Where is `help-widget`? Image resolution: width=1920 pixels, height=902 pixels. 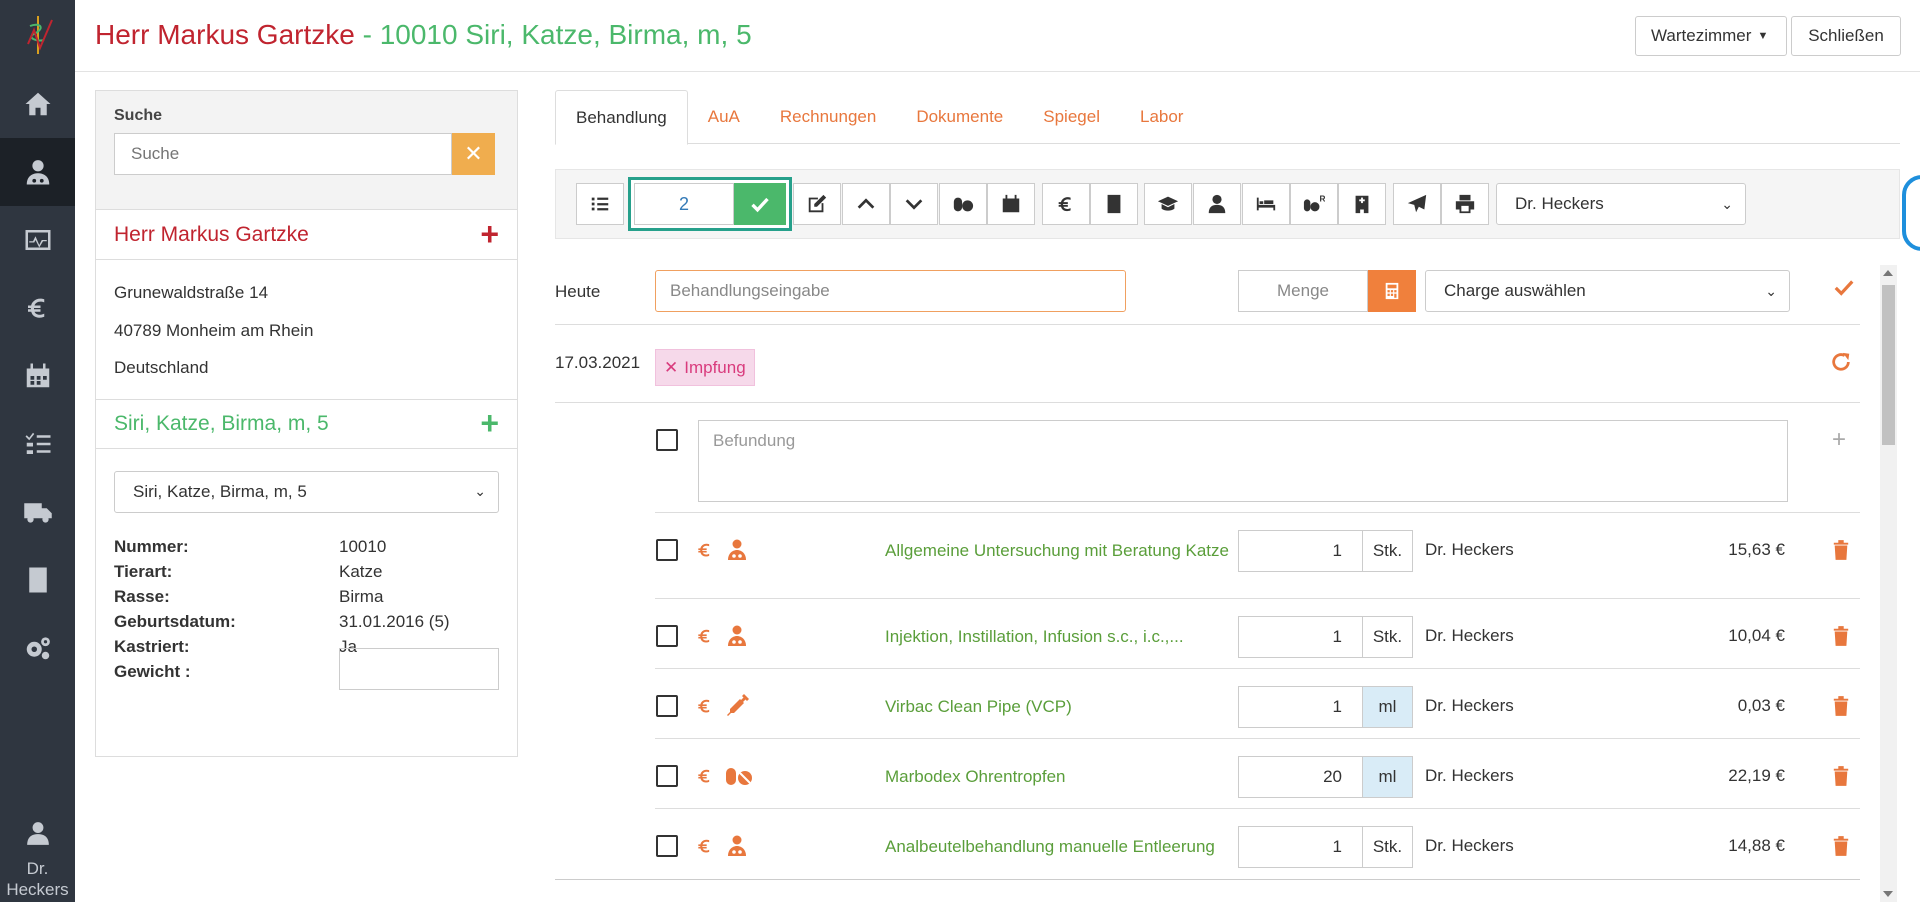 help-widget is located at coordinates (1911, 213).